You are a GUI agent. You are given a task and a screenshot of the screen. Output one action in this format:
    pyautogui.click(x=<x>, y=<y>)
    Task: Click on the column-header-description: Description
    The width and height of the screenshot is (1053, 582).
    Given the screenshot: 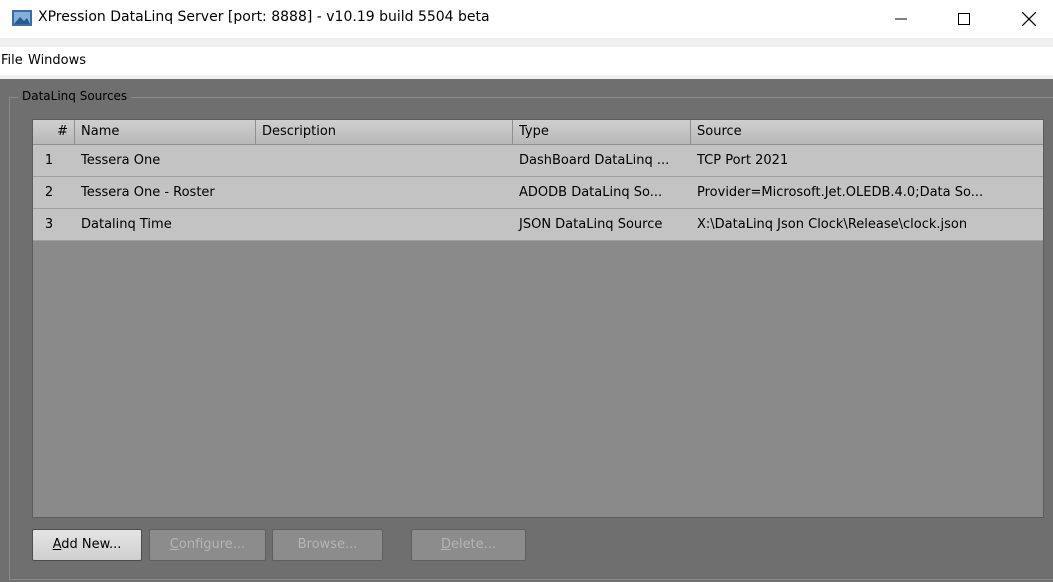 What is the action you would take?
    pyautogui.click(x=384, y=132)
    